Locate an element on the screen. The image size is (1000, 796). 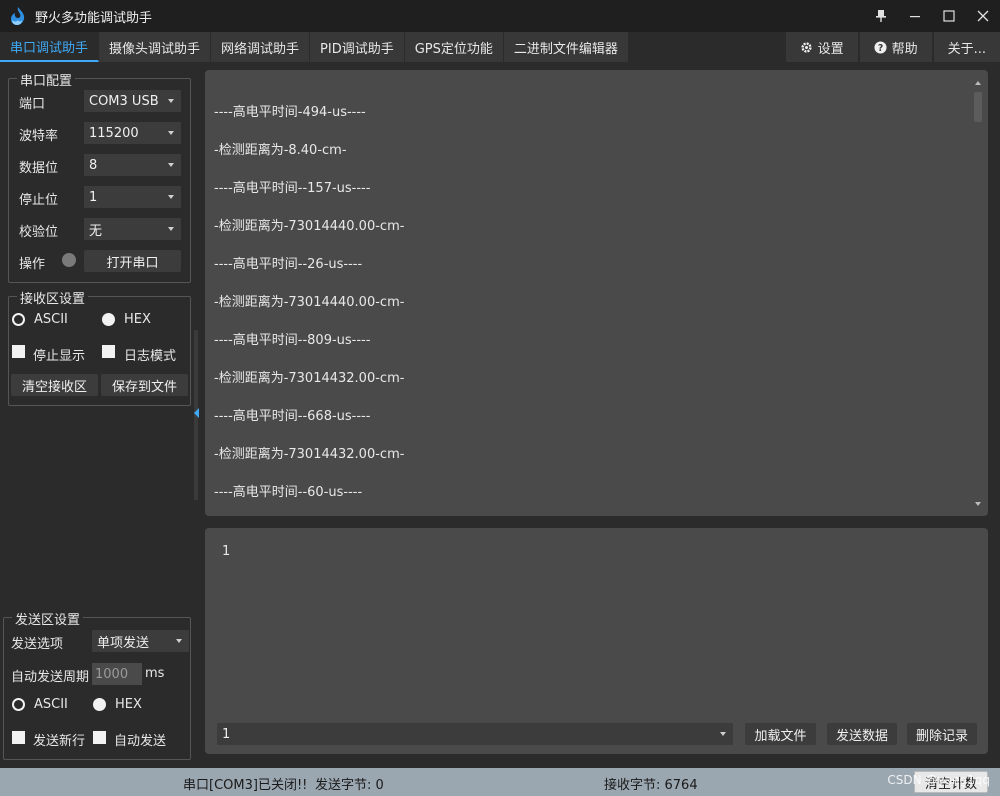
parity-value: 无 is located at coordinates (96, 231).